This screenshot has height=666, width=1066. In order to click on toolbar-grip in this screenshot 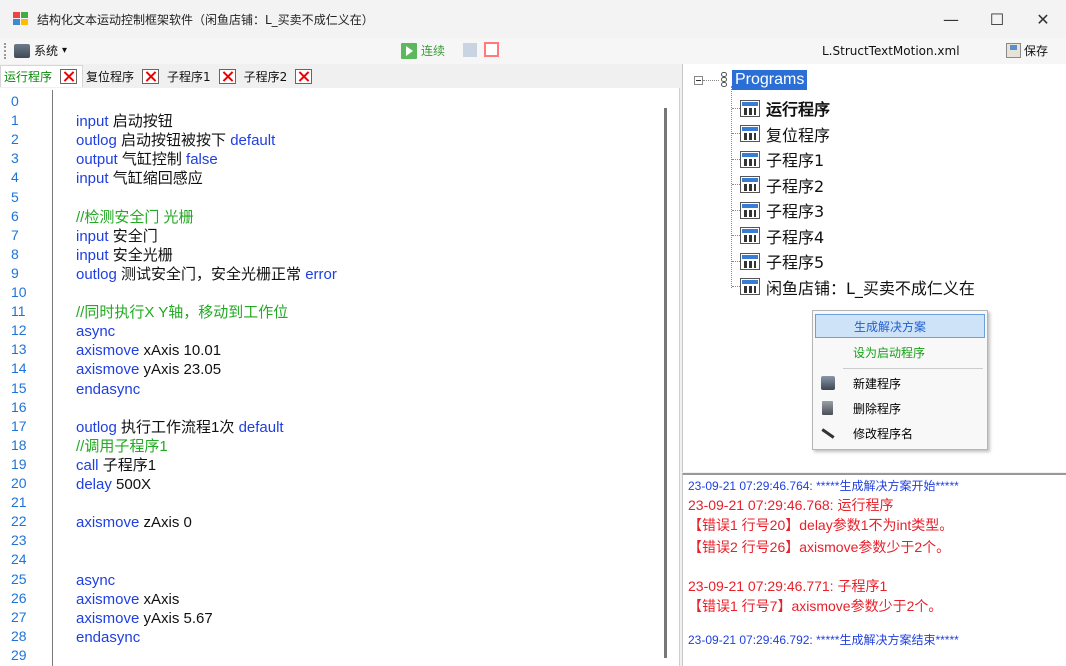, I will do `click(5, 51)`.